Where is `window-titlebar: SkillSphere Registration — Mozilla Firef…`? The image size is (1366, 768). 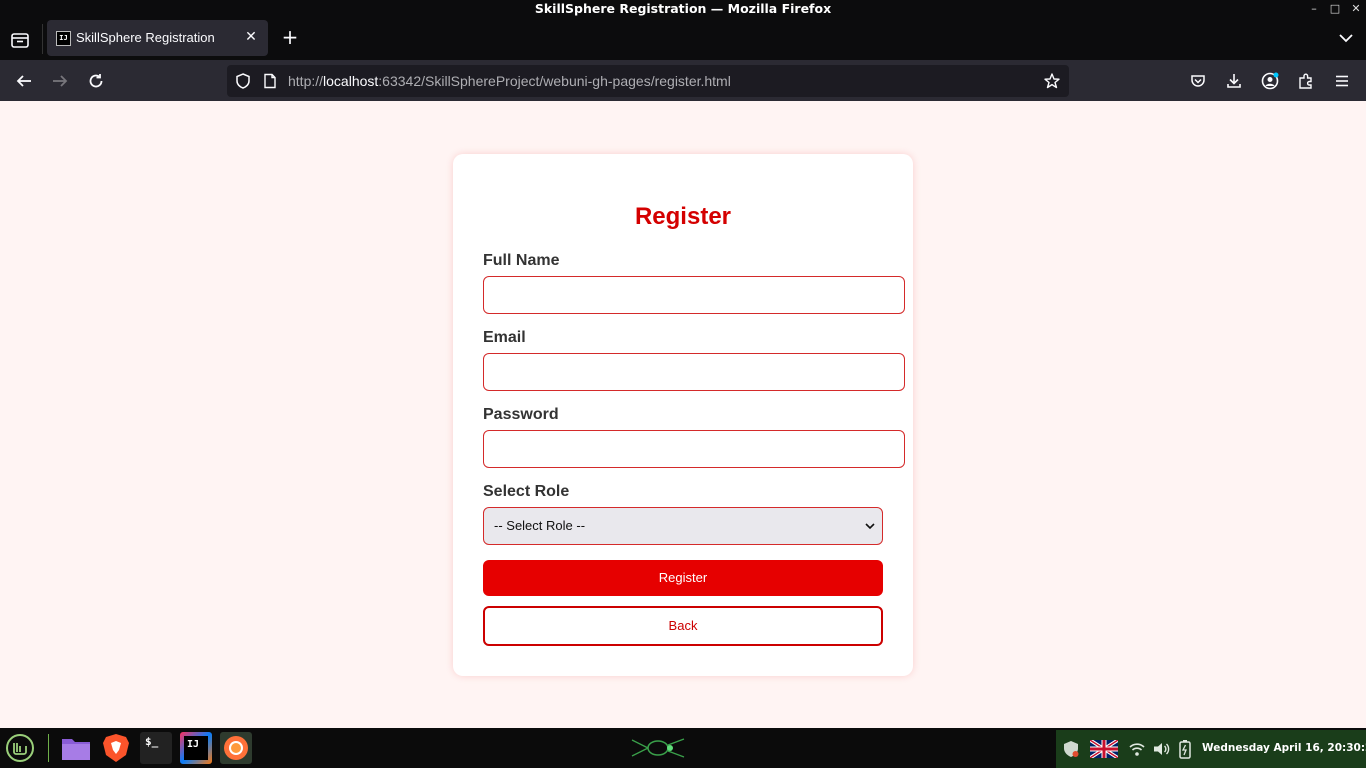 window-titlebar: SkillSphere Registration — Mozilla Firef… is located at coordinates (683, 9).